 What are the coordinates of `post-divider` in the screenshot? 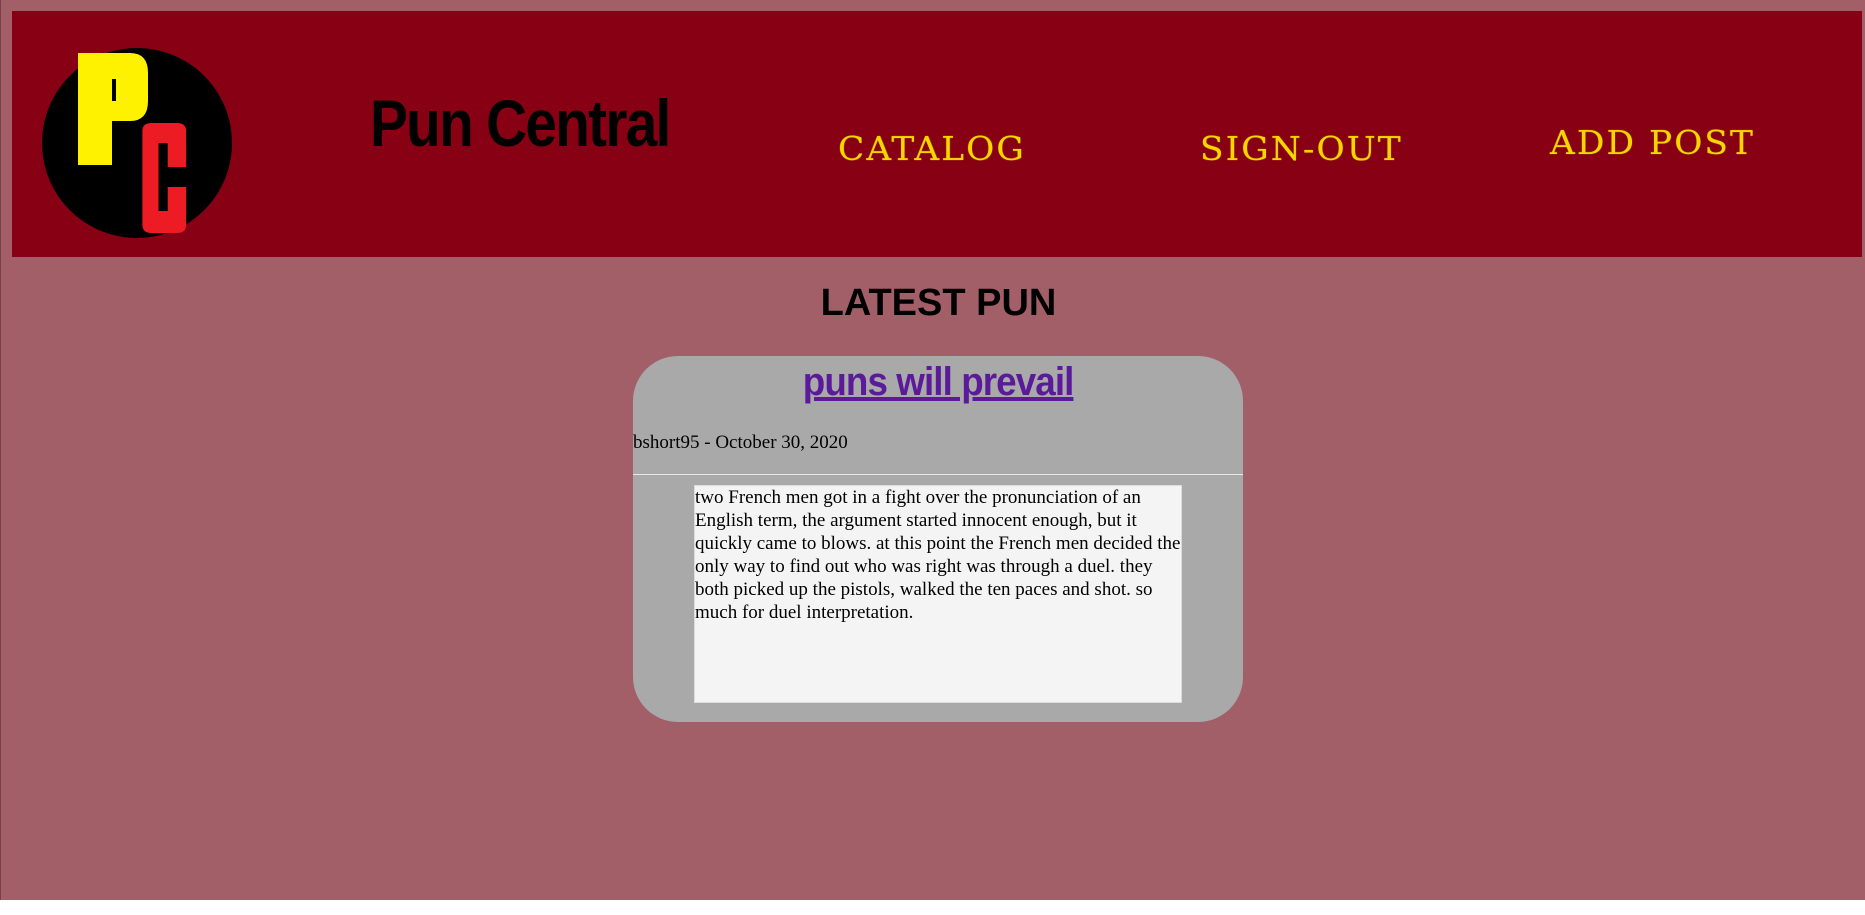 It's located at (938, 474).